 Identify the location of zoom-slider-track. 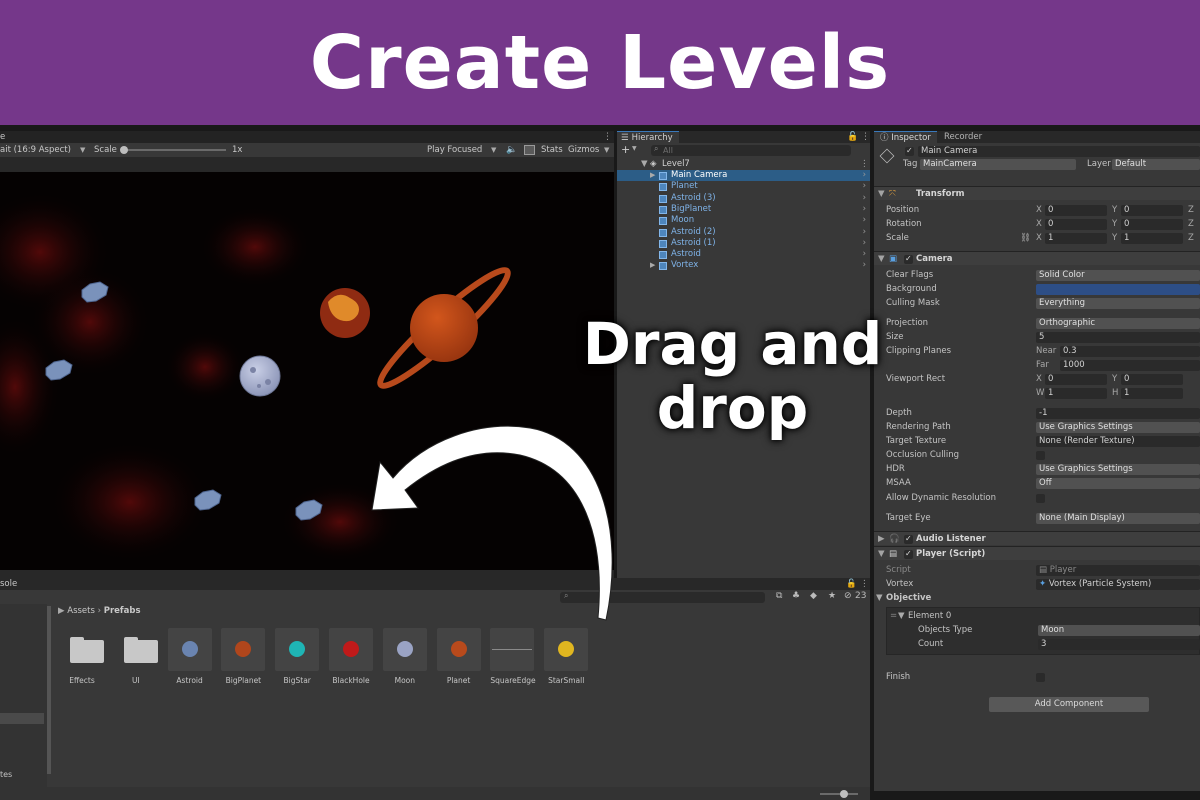
(839, 794).